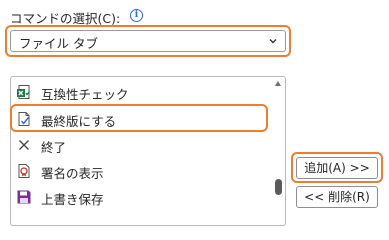 The width and height of the screenshot is (389, 240). I want to click on list-item-close: 終了, so click(142, 145).